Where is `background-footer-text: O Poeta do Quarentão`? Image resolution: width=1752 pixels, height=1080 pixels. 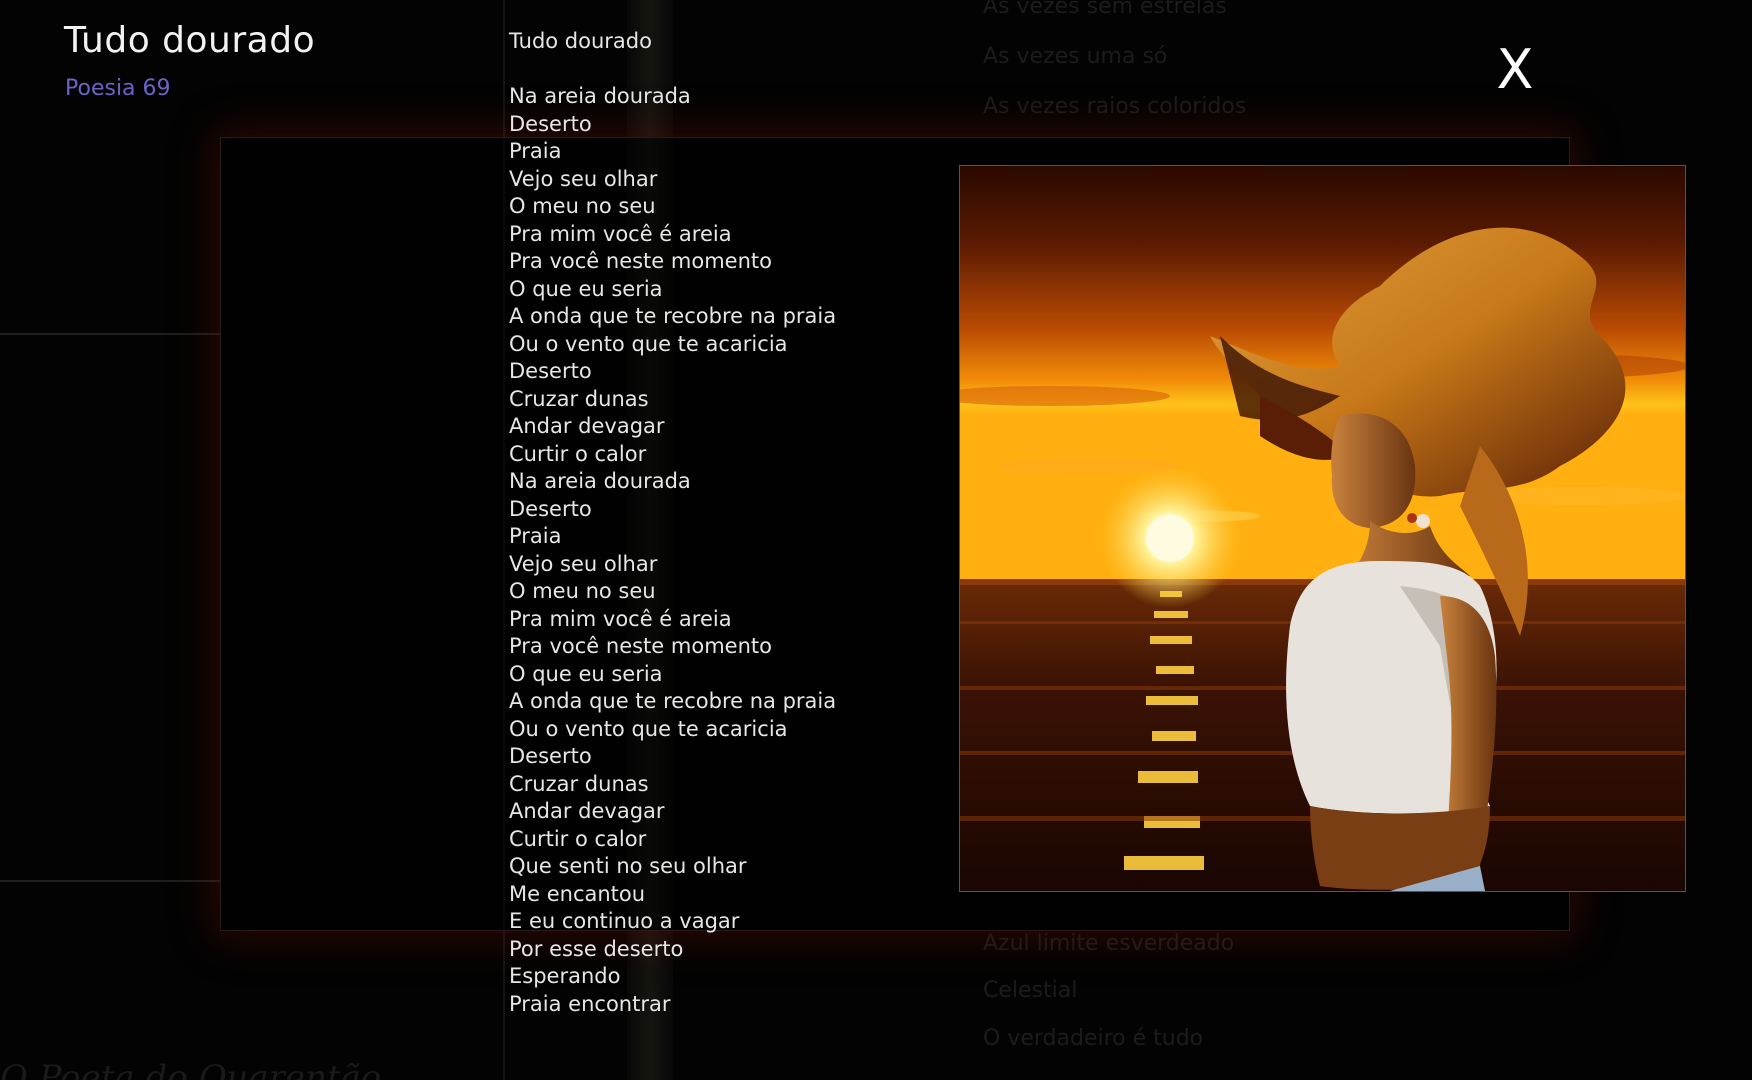
background-footer-text: O Poeta do Quarentão is located at coordinates (191, 1069).